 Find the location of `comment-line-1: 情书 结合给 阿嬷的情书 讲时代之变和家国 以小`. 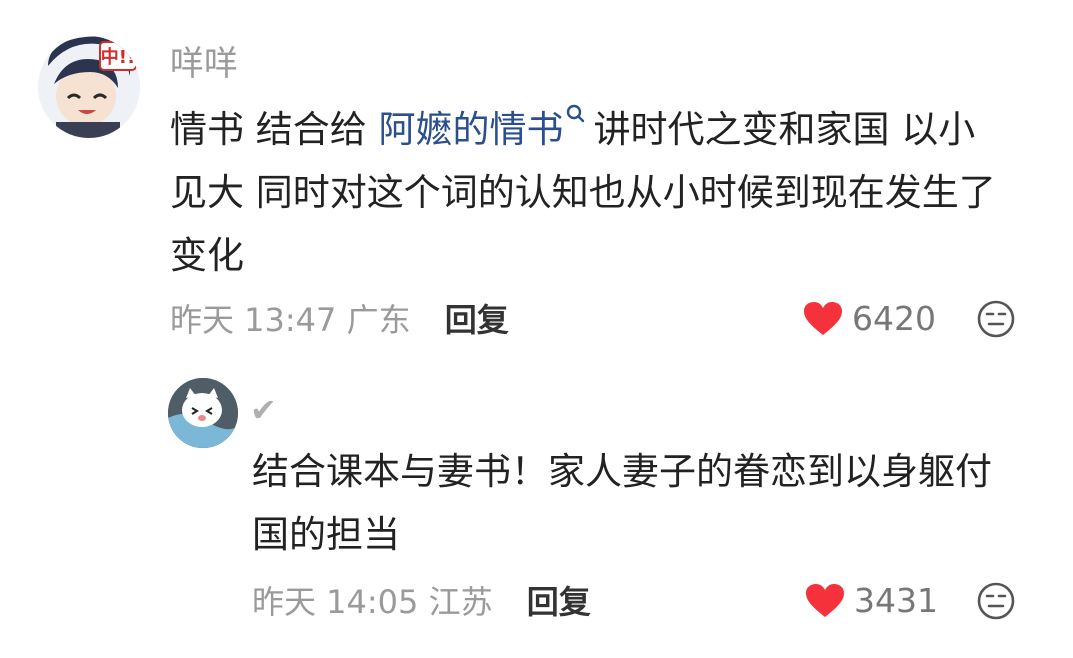

comment-line-1: 情书 结合给 阿嬷的情书 讲时代之变和家国 以小 is located at coordinates (610, 129).